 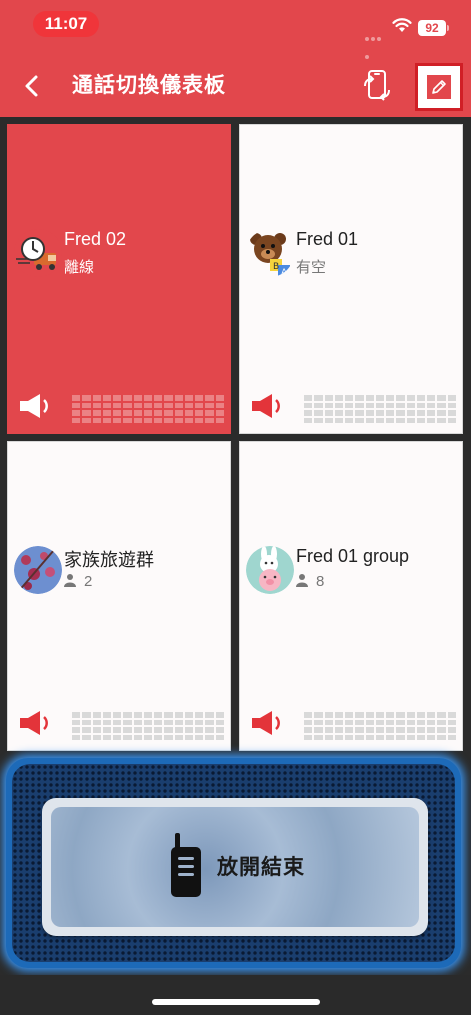 I want to click on push-to-talk-label: 放開結束, so click(x=261, y=867).